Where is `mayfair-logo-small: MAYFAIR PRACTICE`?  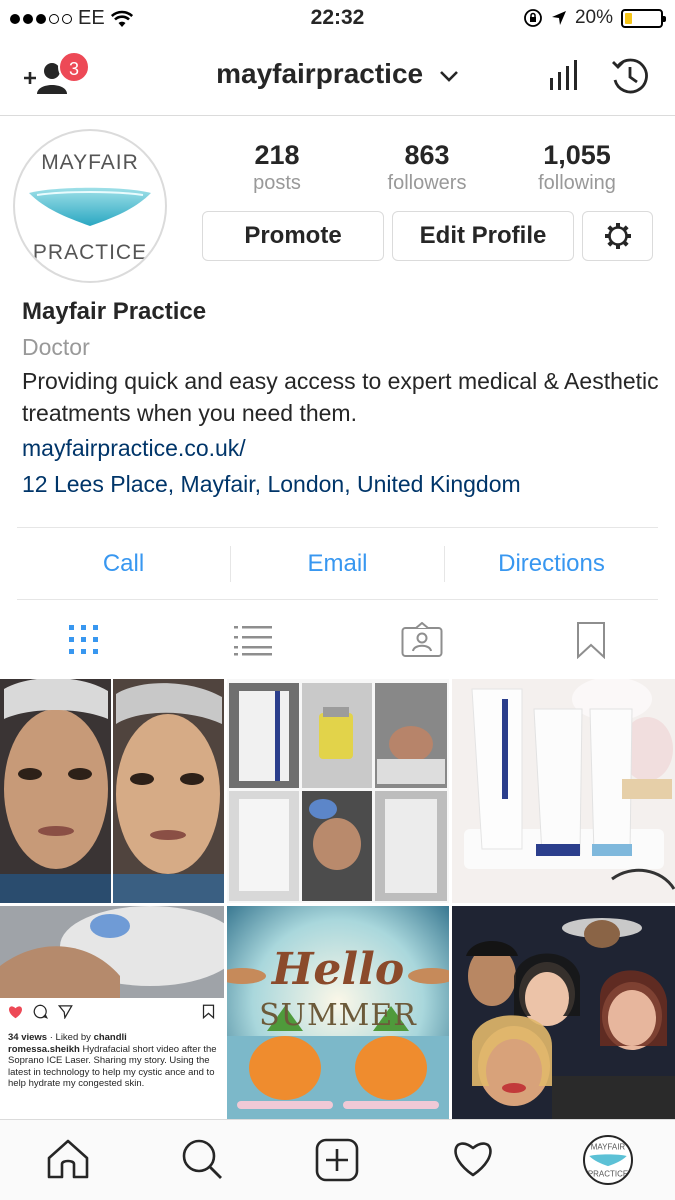
mayfair-logo-small: MAYFAIR PRACTICE is located at coordinates (608, 1160).